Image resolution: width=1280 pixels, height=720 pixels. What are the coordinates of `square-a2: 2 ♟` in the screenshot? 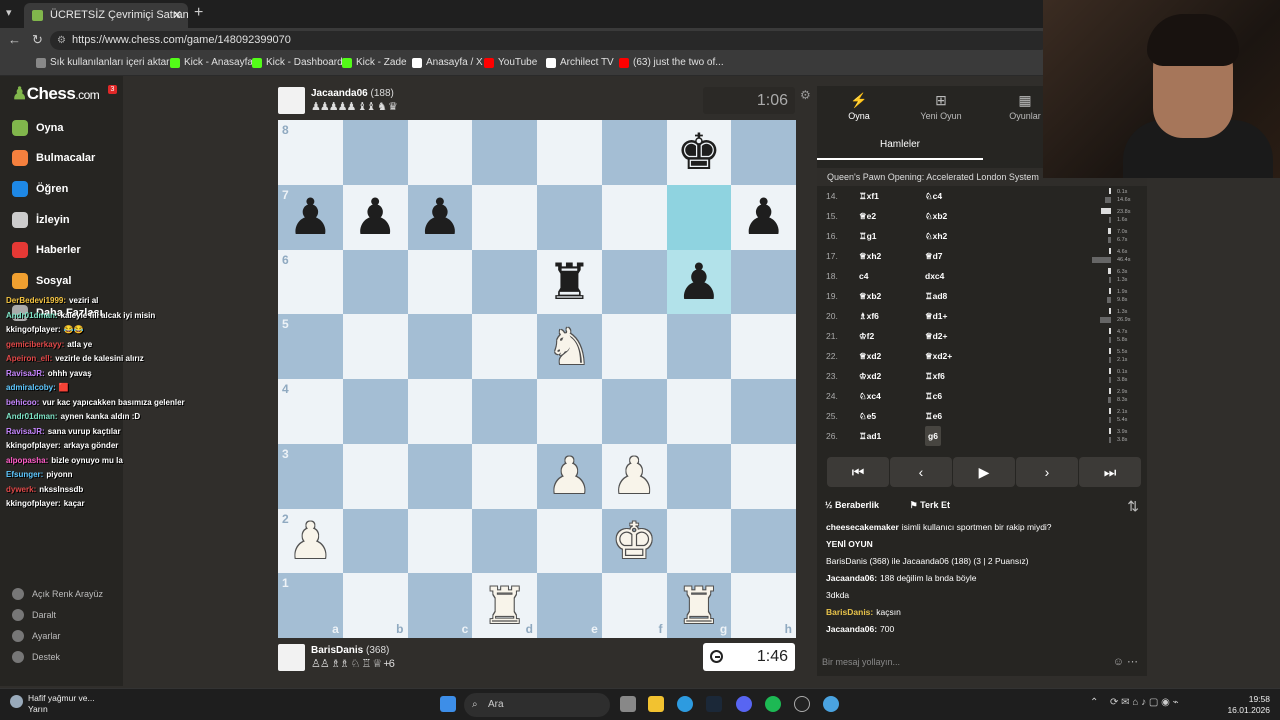 It's located at (310, 541).